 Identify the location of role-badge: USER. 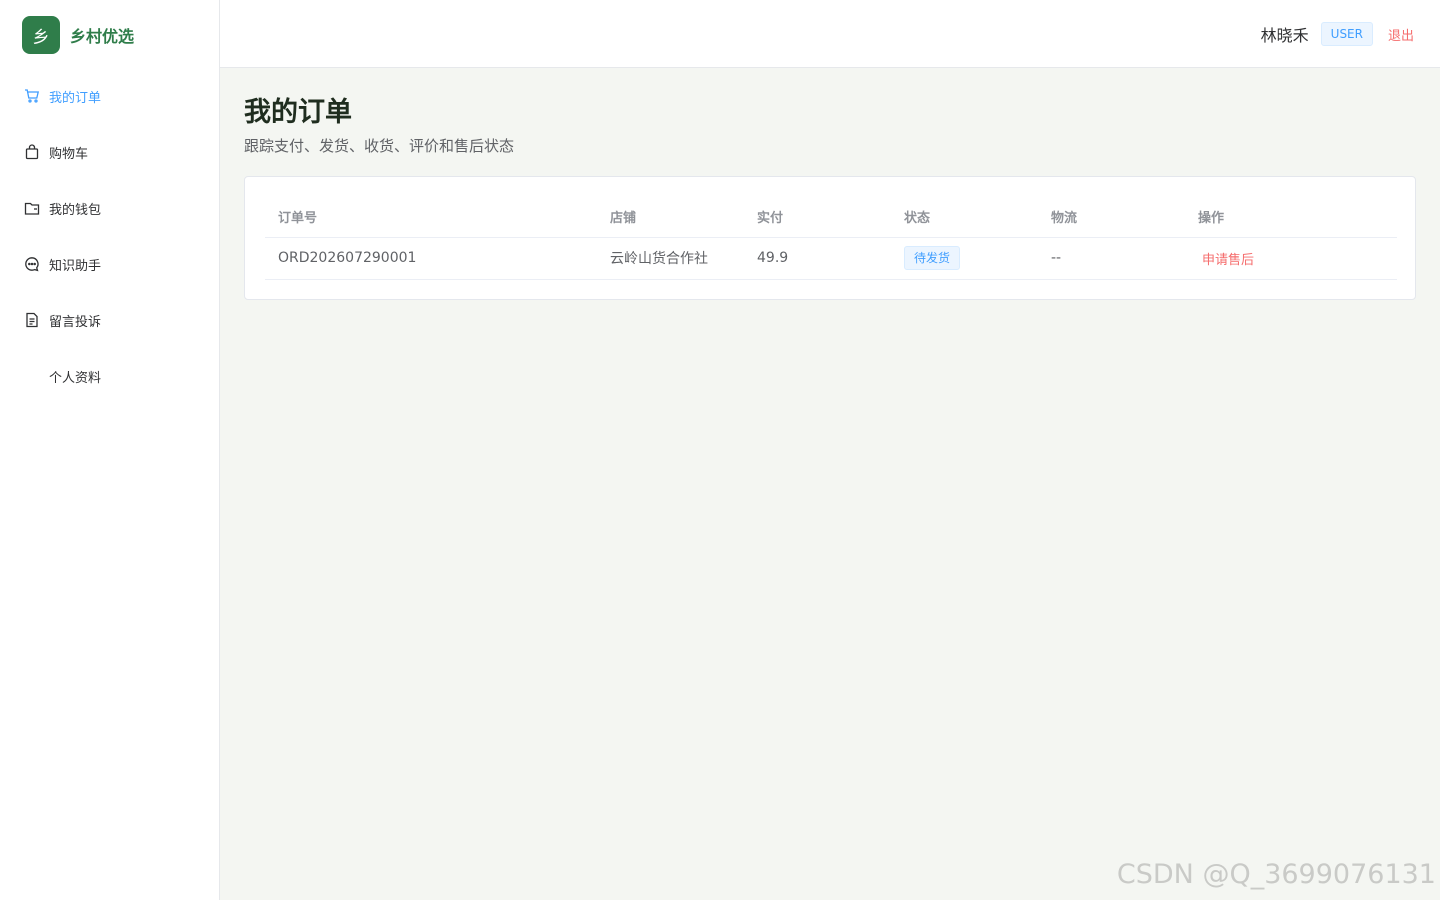
(1346, 34).